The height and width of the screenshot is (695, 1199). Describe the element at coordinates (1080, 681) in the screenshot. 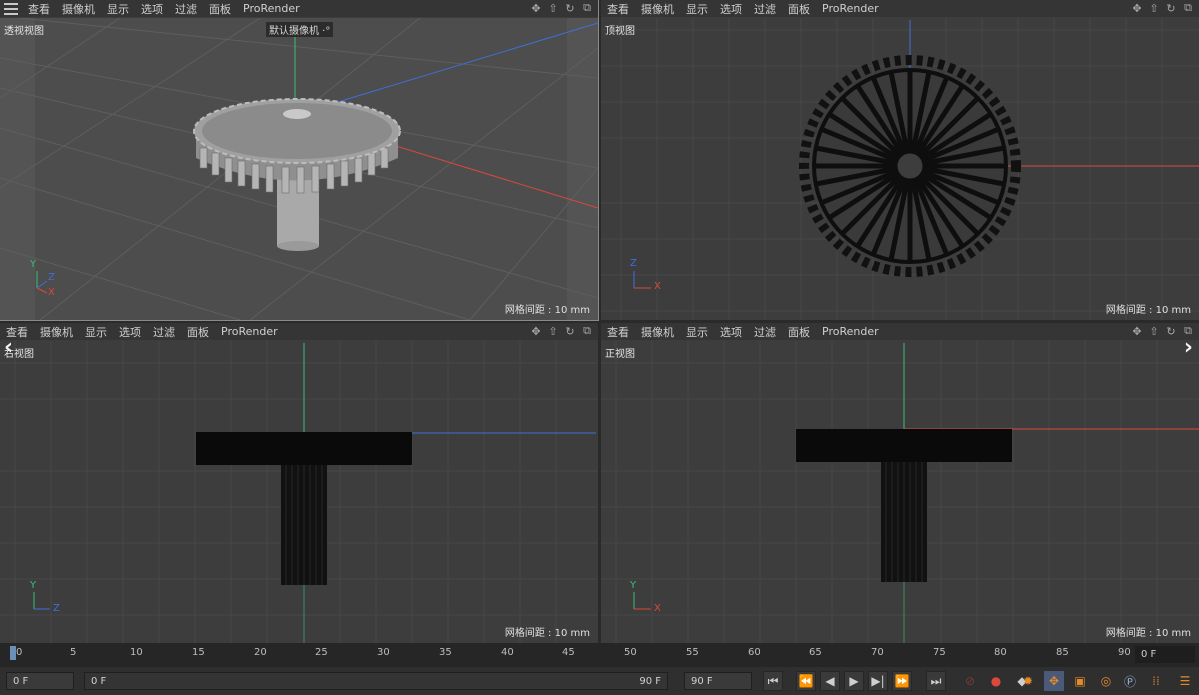

I see `rotate-key-icon: ▣` at that location.